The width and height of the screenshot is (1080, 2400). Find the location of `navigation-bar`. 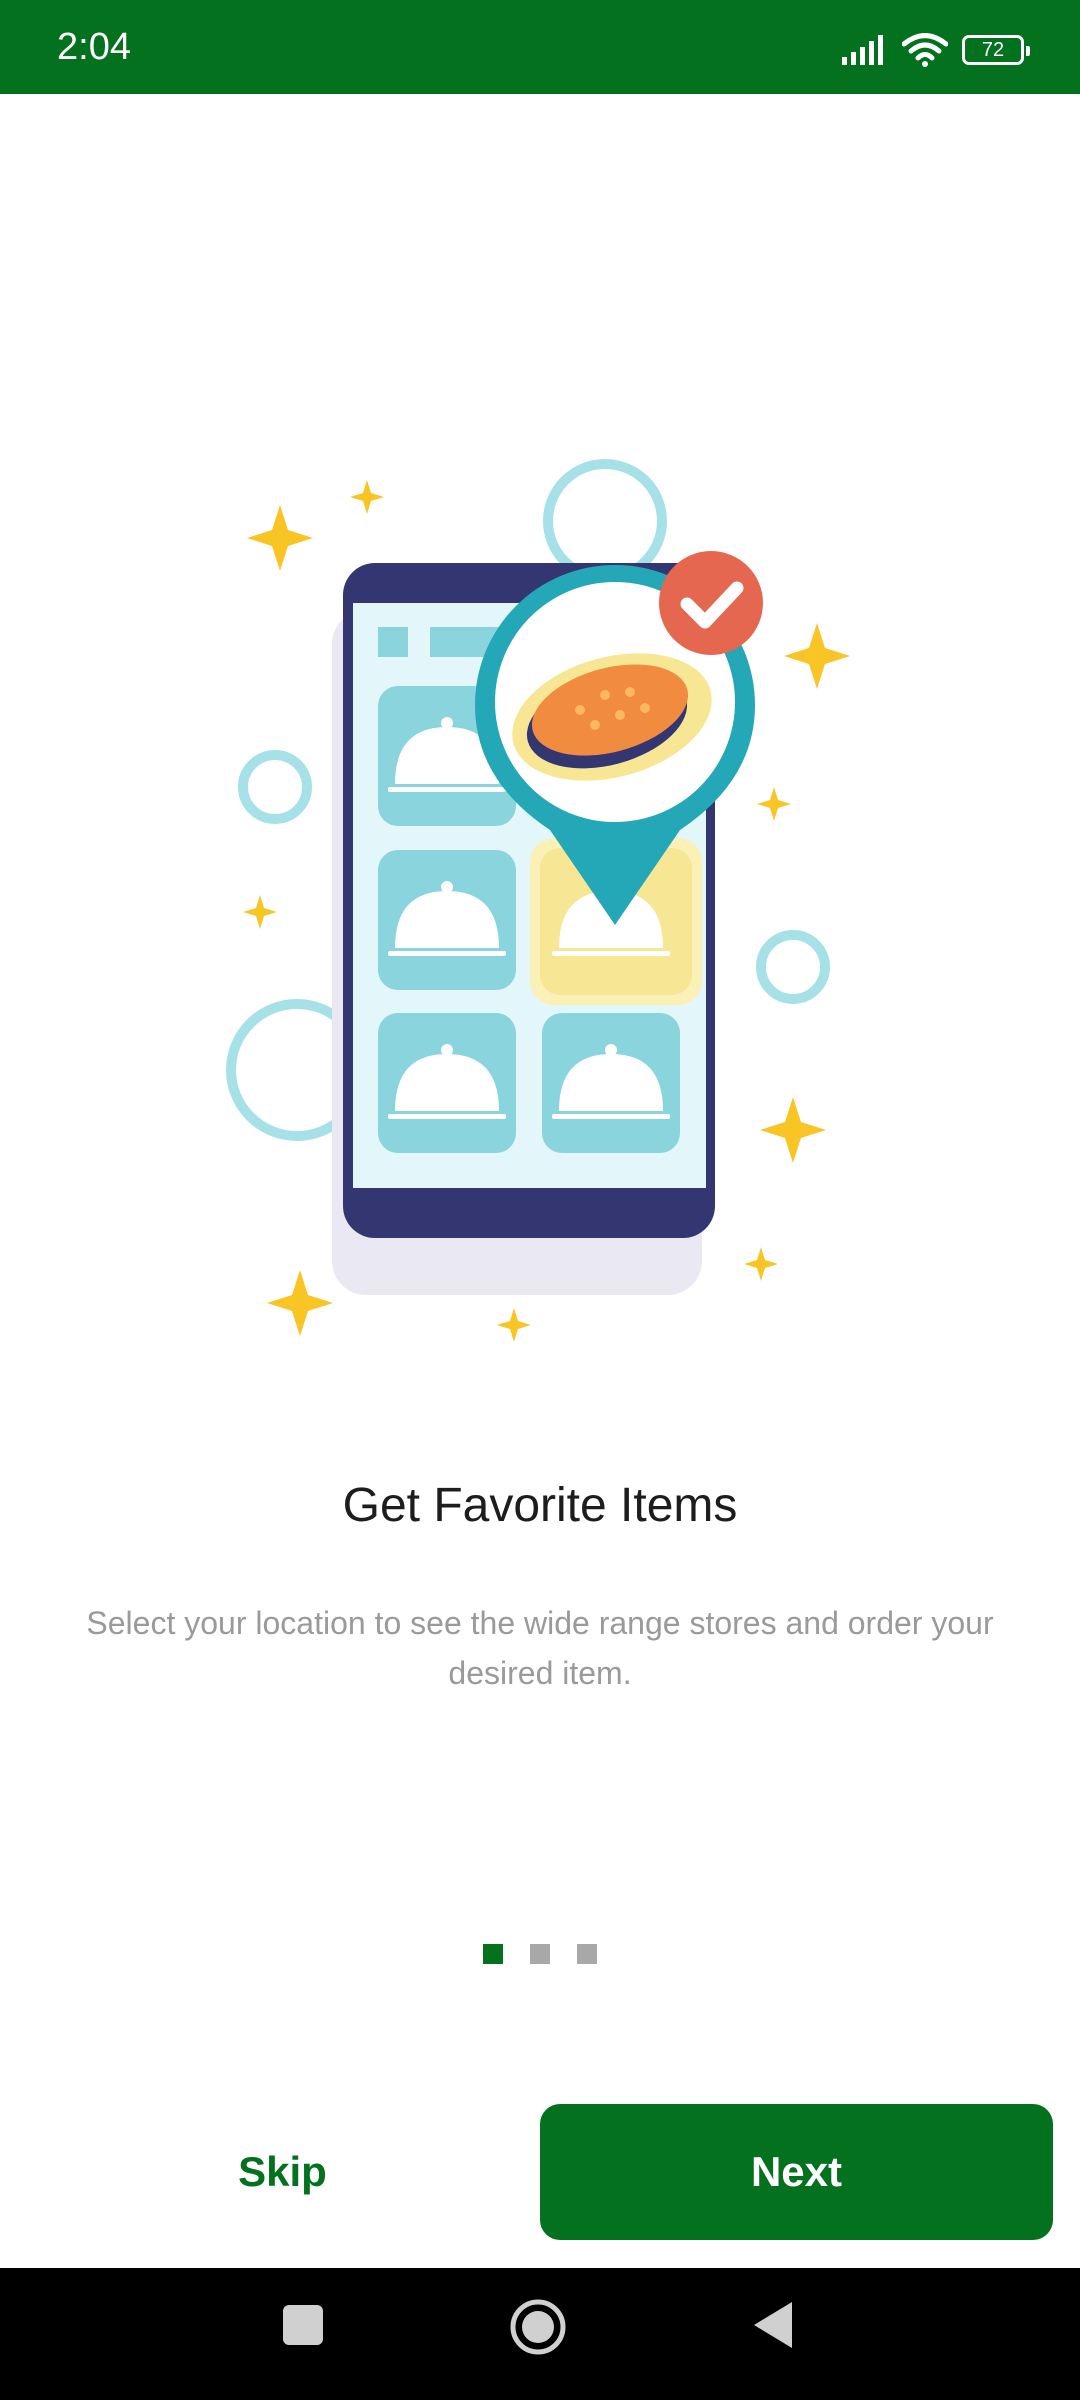

navigation-bar is located at coordinates (540, 2334).